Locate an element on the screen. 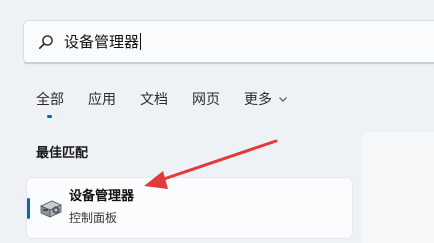 The image size is (434, 243). tab-more: 更多 is located at coordinates (266, 100).